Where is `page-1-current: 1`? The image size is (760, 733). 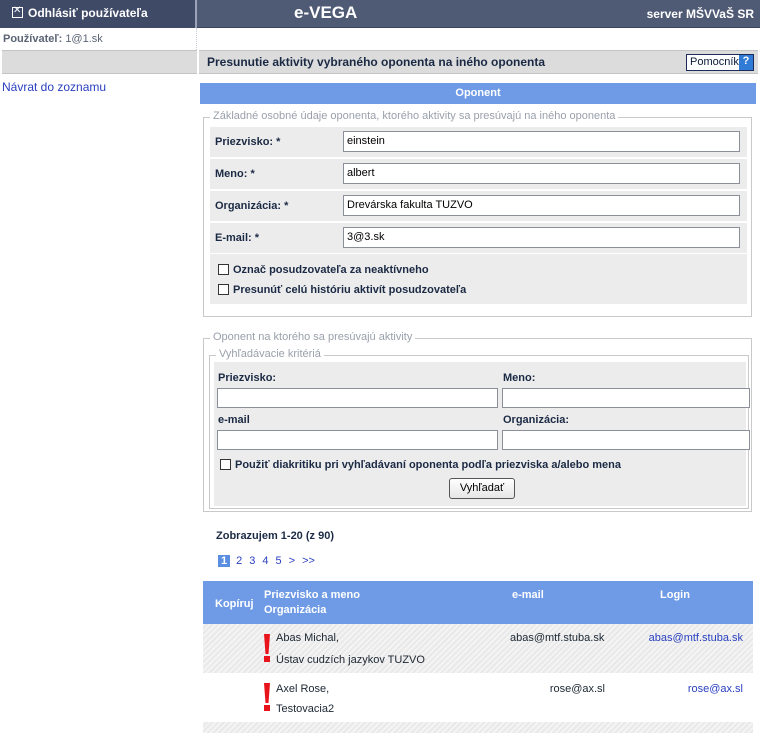
page-1-current: 1 is located at coordinates (224, 561).